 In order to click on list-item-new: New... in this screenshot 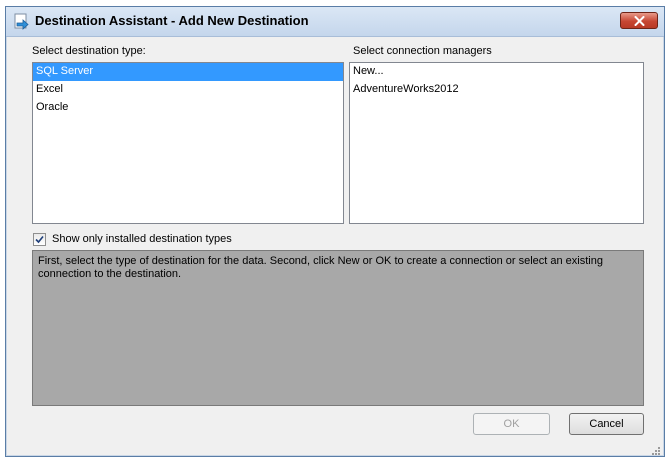, I will do `click(496, 72)`.